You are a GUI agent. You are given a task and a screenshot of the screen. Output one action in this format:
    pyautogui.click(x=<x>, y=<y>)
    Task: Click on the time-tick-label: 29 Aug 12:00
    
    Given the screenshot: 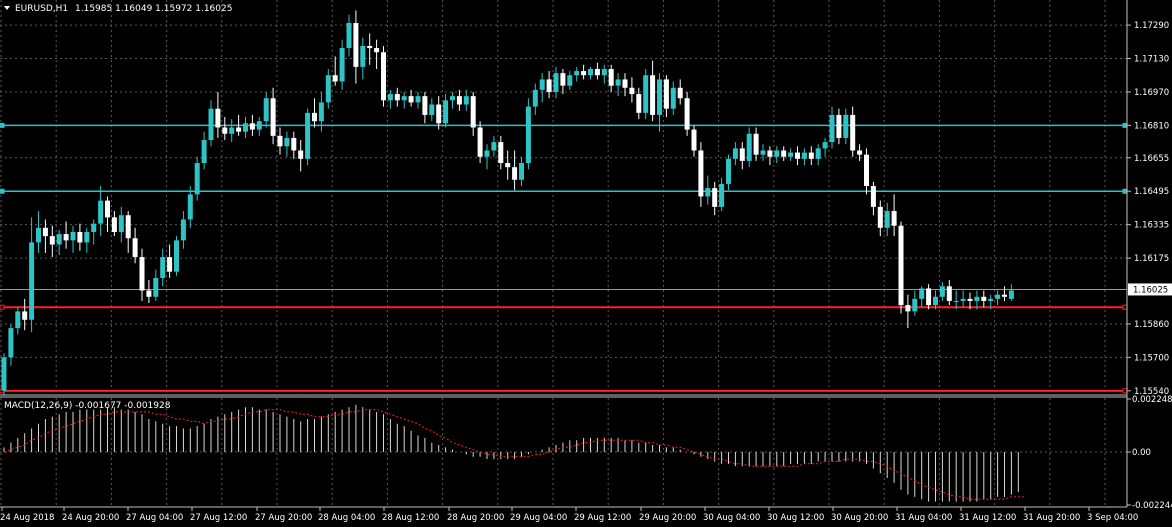 What is the action you would take?
    pyautogui.click(x=602, y=518)
    